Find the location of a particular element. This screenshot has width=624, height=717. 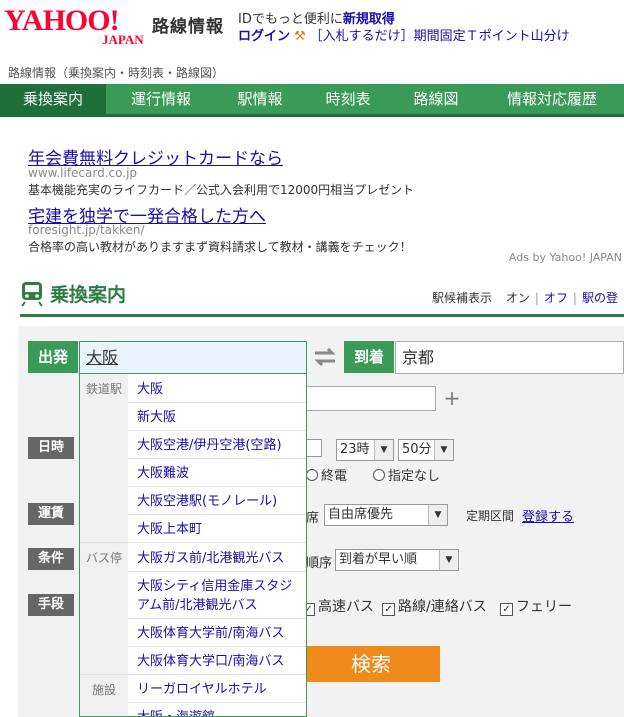

service-name: 路線情報 is located at coordinates (188, 24).